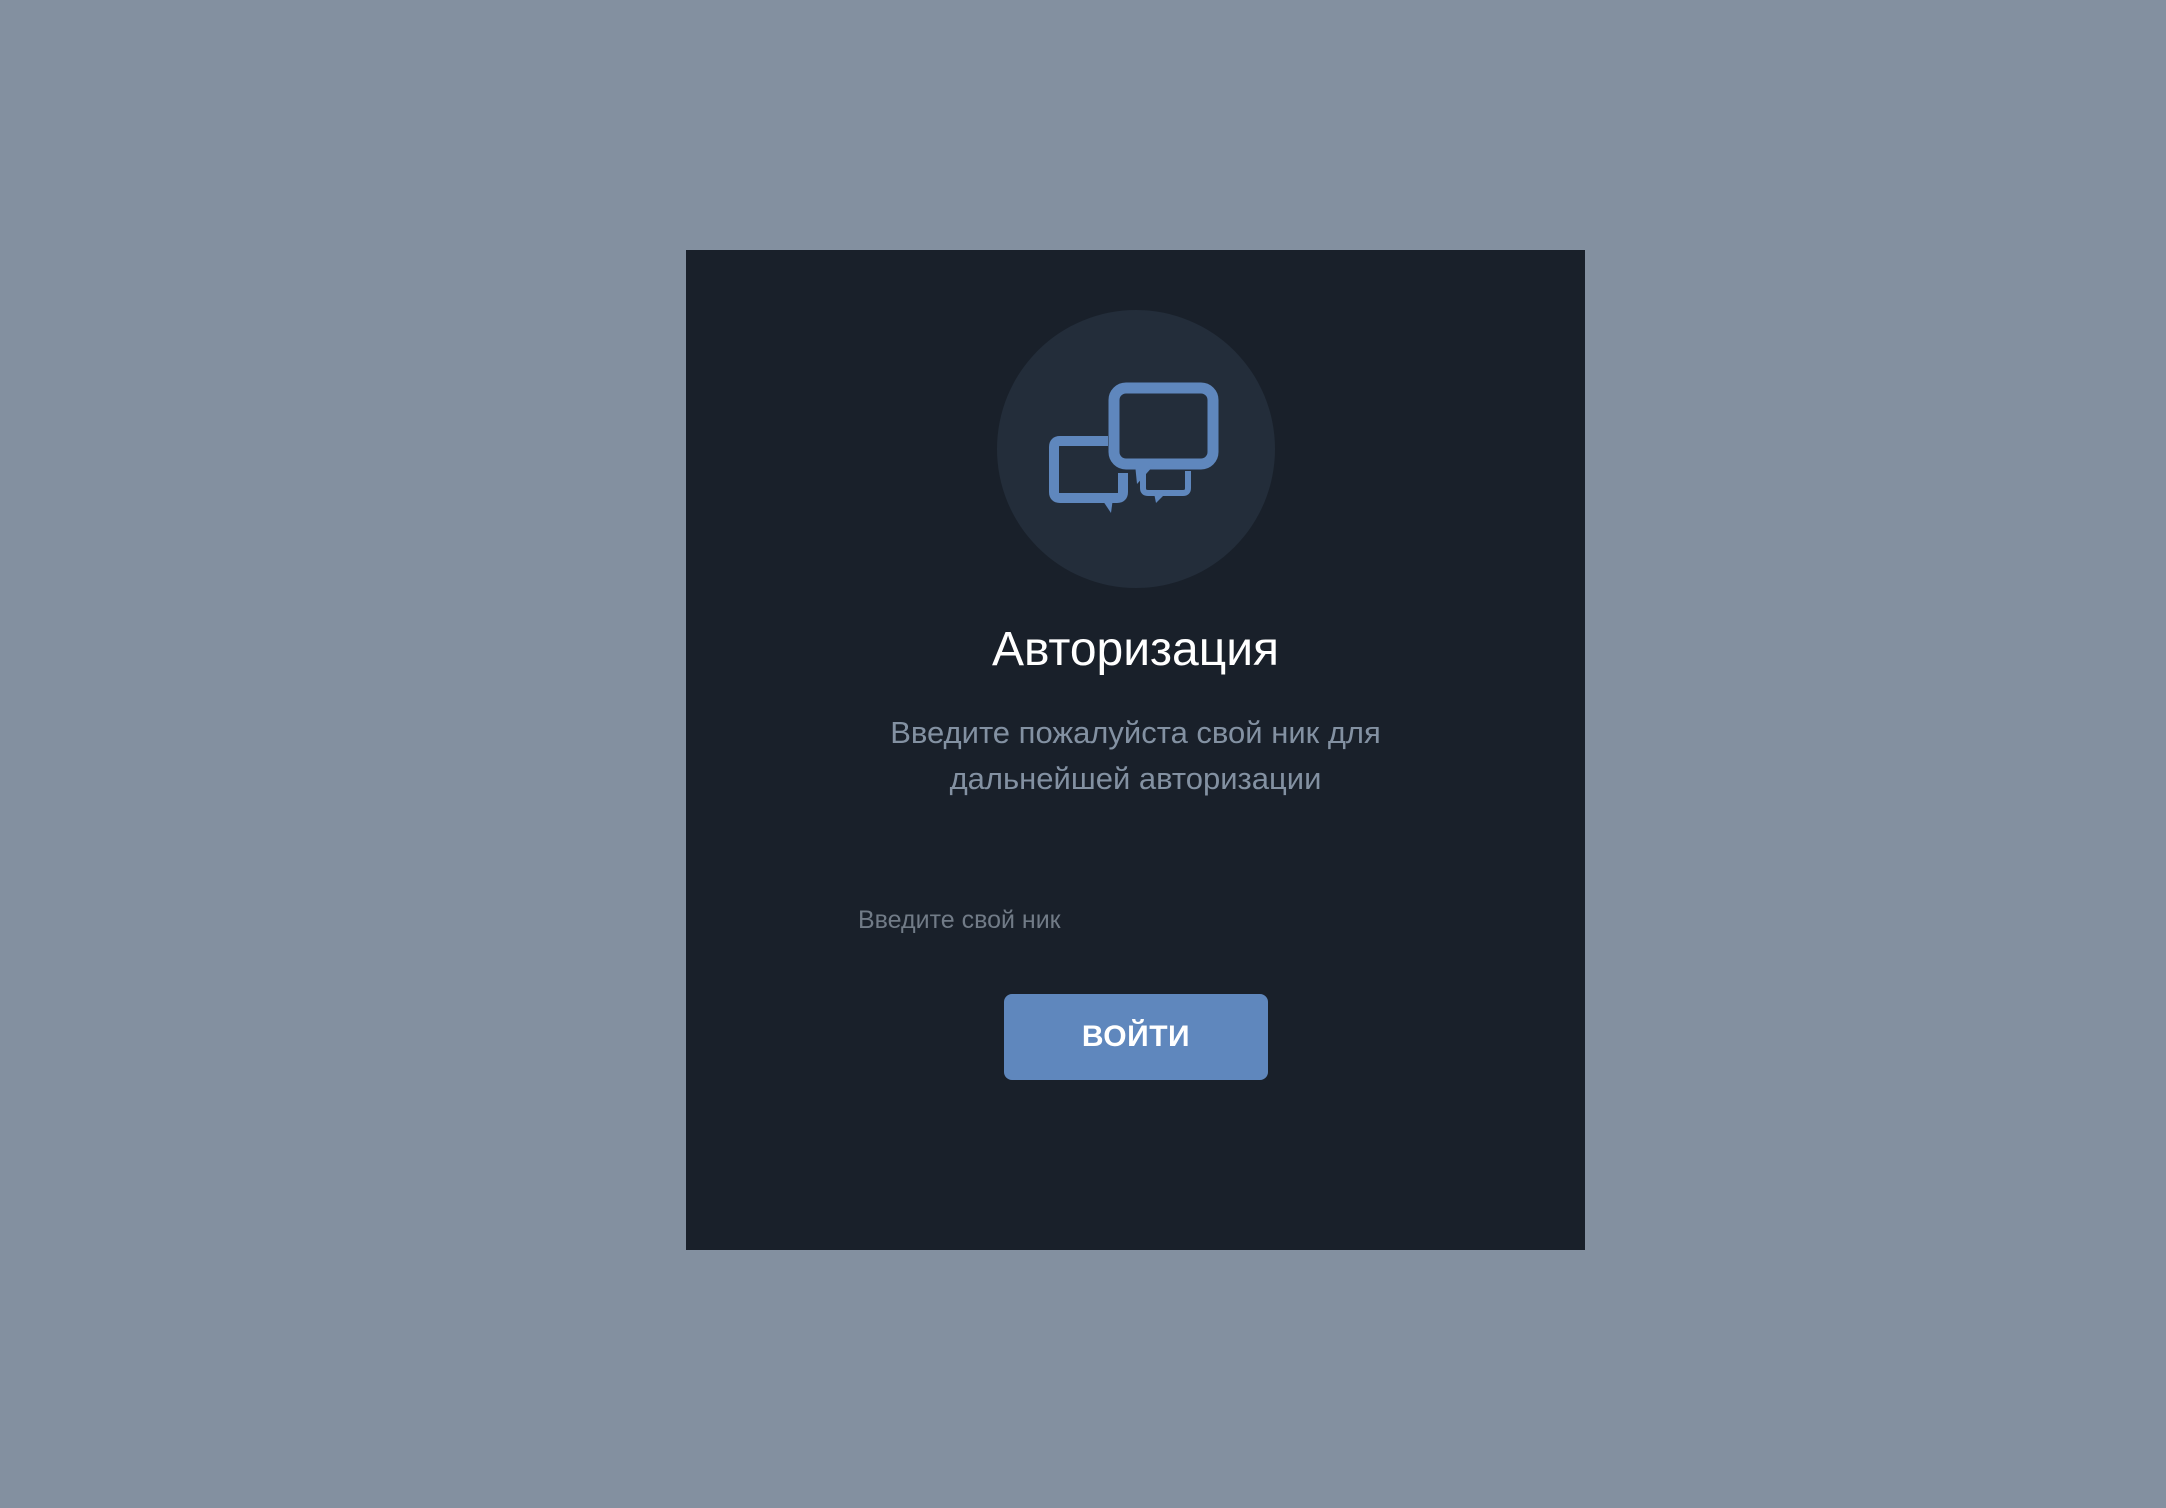  I want to click on chat-bubbles-icon, so click(1134, 447).